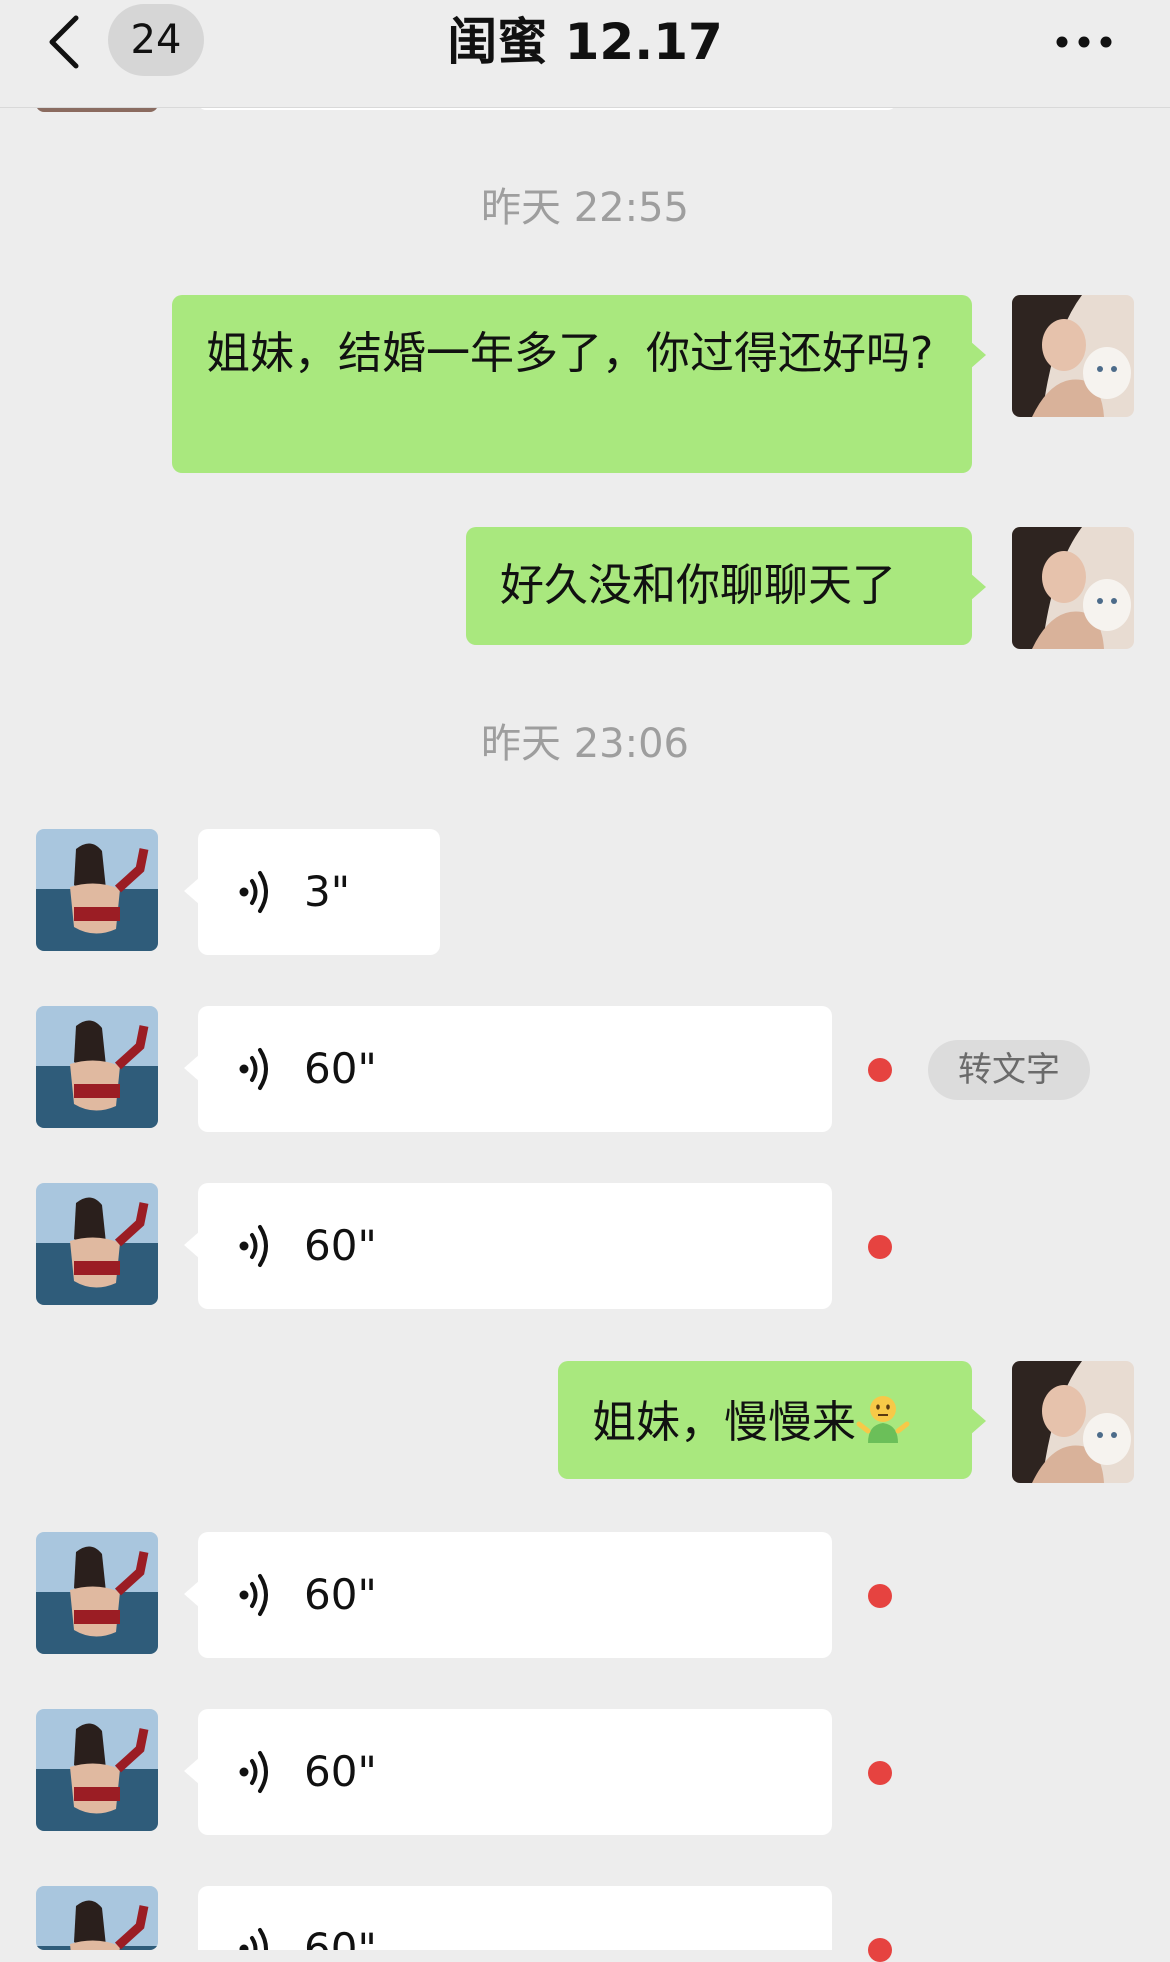 Image resolution: width=1170 pixels, height=1962 pixels. I want to click on convert-to-text-button: 转文字, so click(1009, 1070).